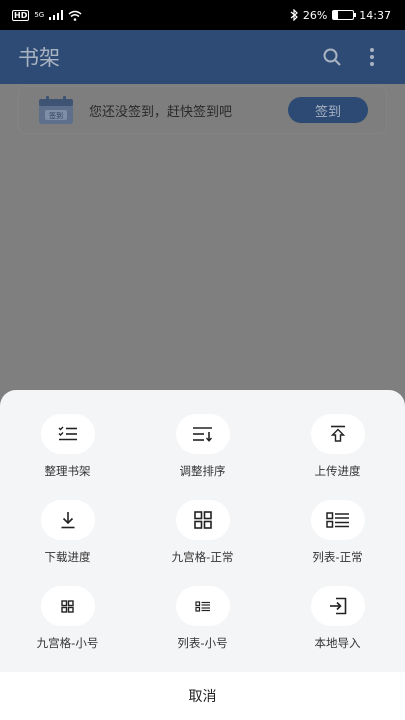  I want to click on list-small-icon, so click(202, 606).